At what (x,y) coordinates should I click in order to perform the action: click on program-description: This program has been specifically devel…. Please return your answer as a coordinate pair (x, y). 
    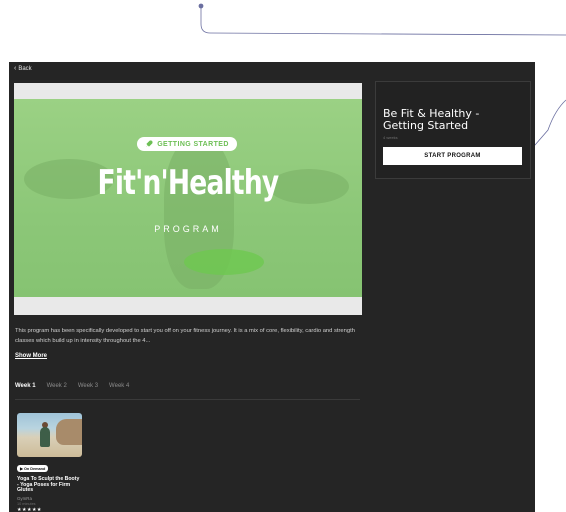
    Looking at the image, I should click on (185, 336).